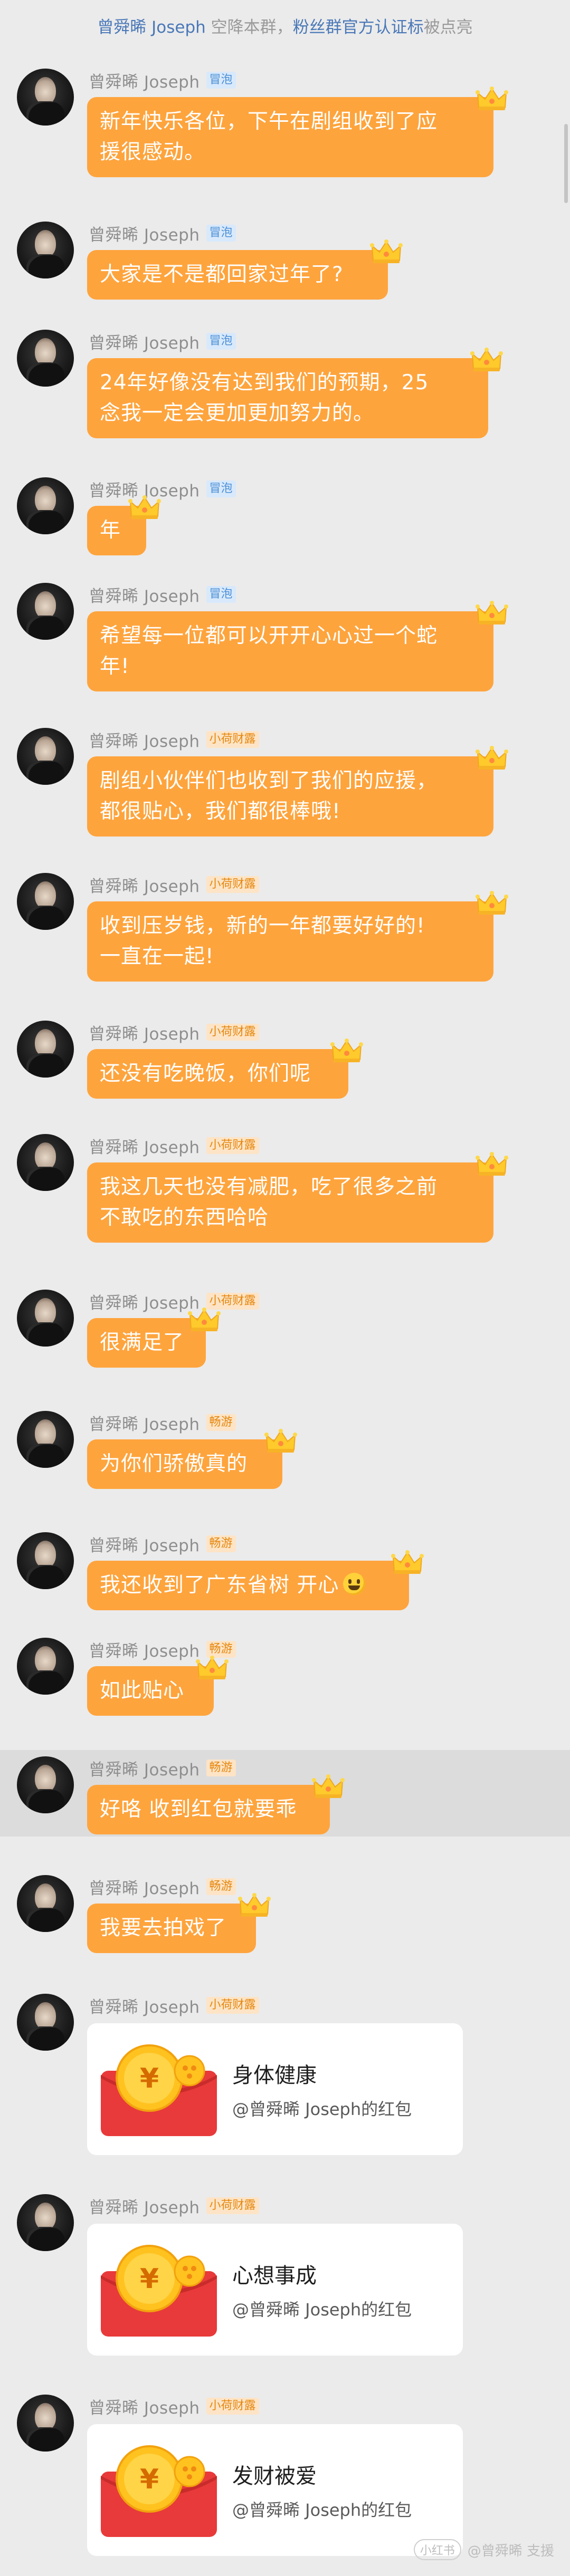 The height and width of the screenshot is (2576, 570). Describe the element at coordinates (274, 2276) in the screenshot. I see `red-packet-title: 心想事成` at that location.